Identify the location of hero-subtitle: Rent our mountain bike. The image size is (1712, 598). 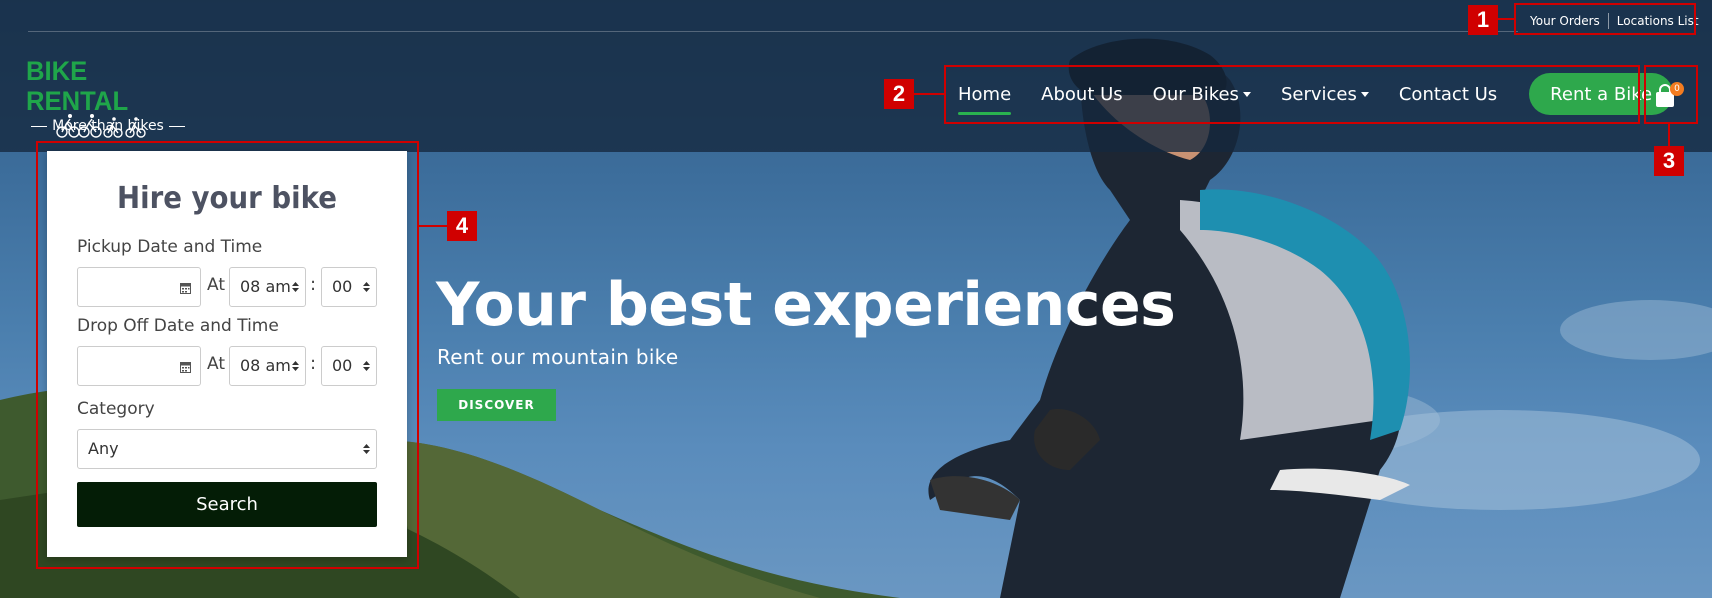
(558, 357).